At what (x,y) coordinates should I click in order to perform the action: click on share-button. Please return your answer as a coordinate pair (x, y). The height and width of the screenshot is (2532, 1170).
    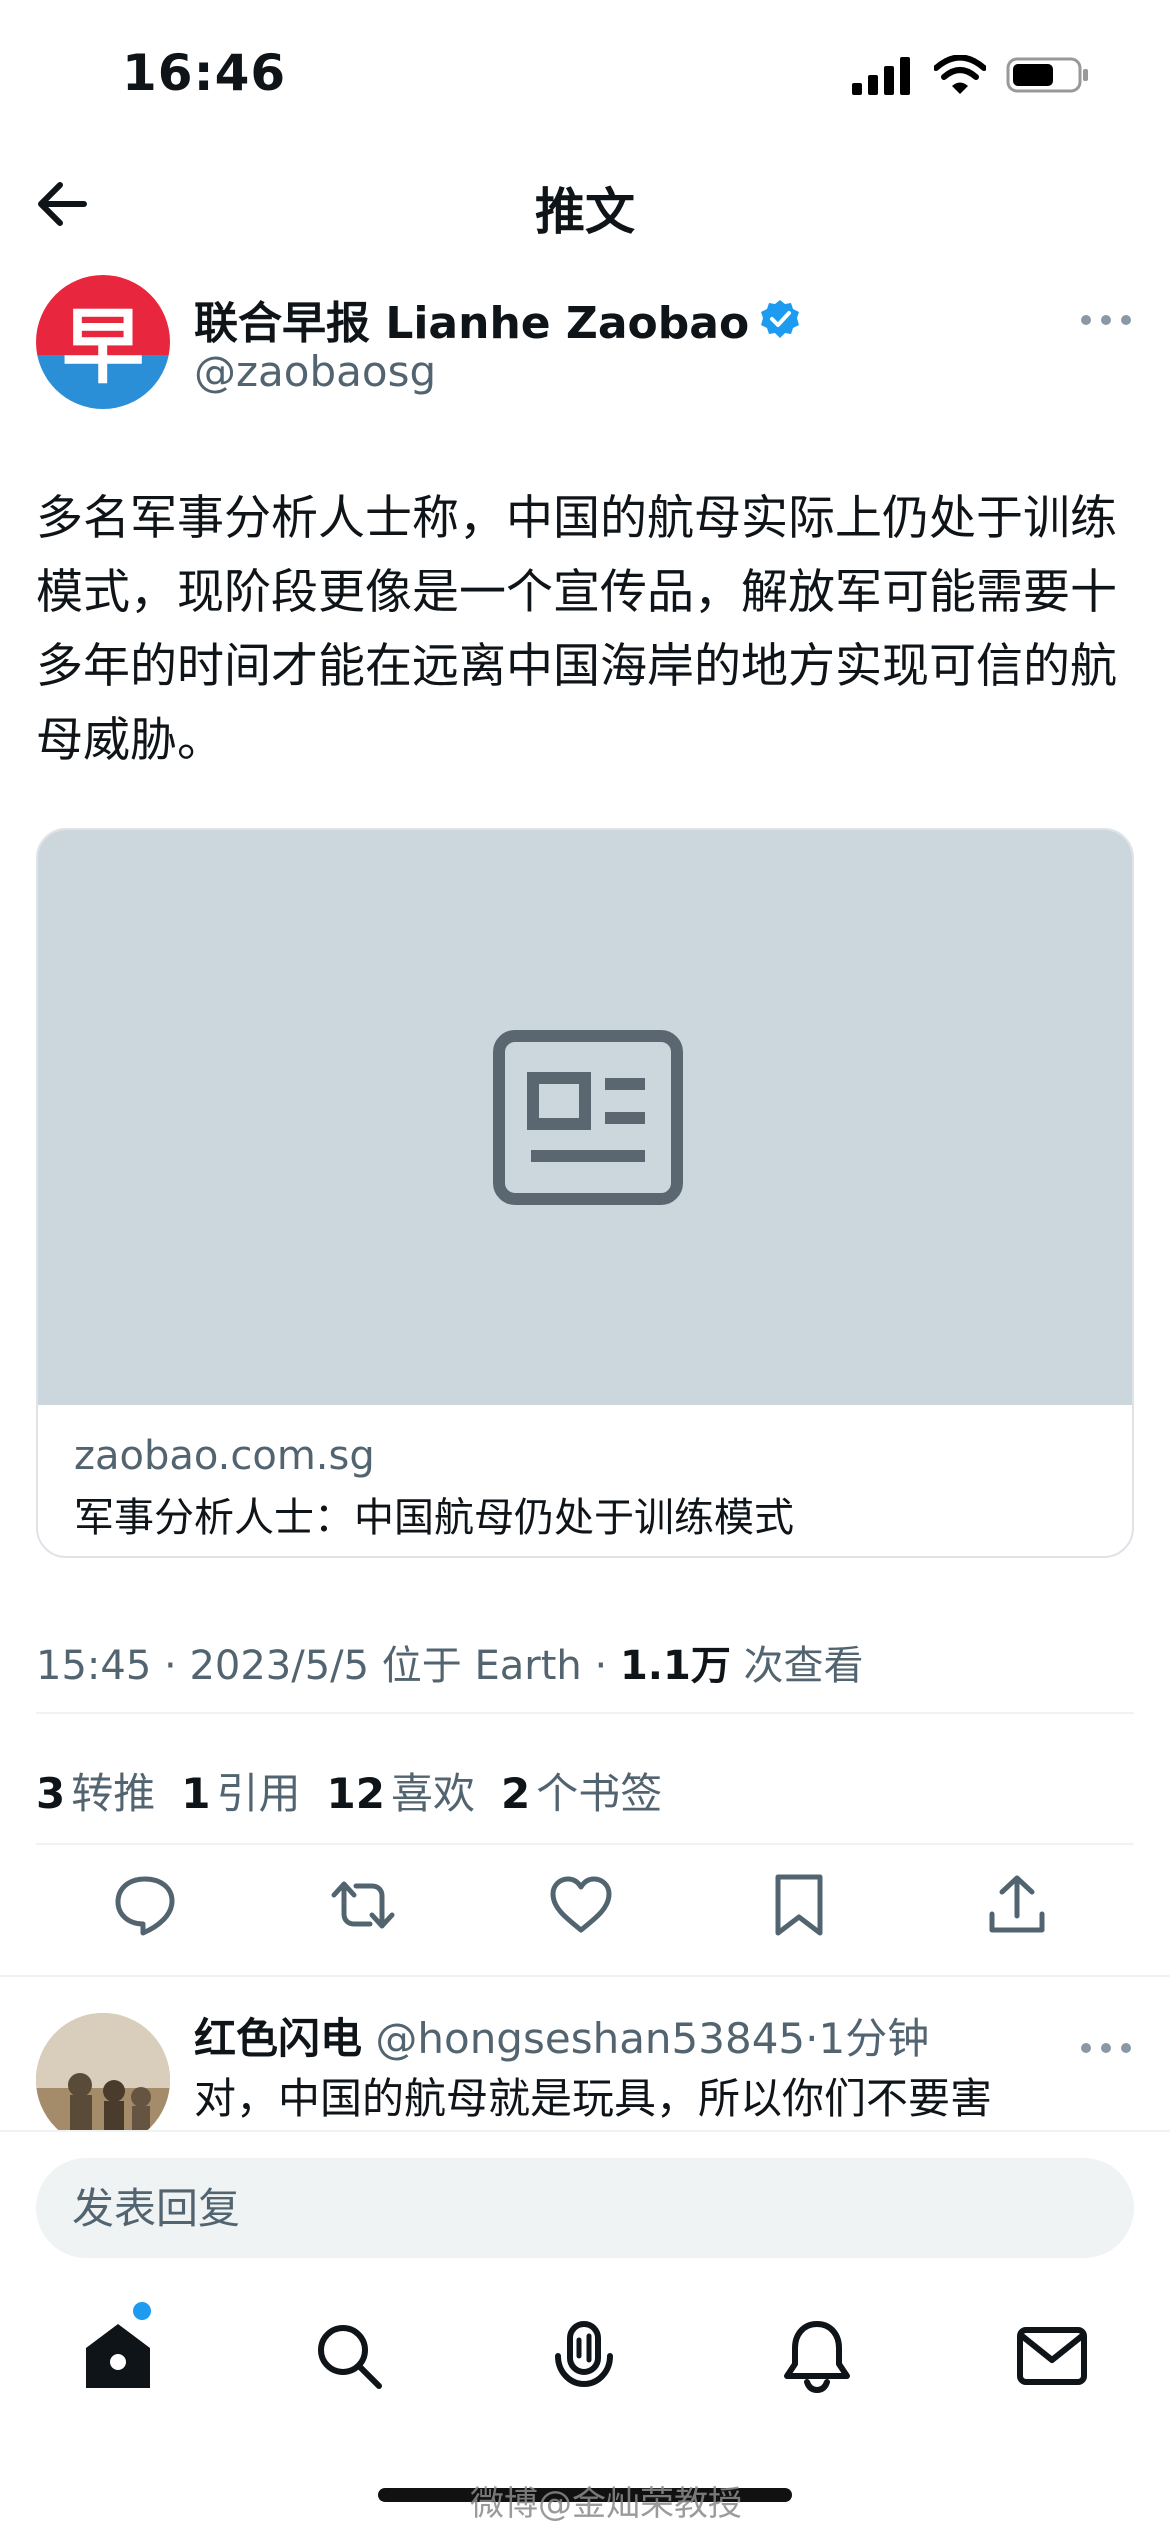
    Looking at the image, I should click on (1017, 1905).